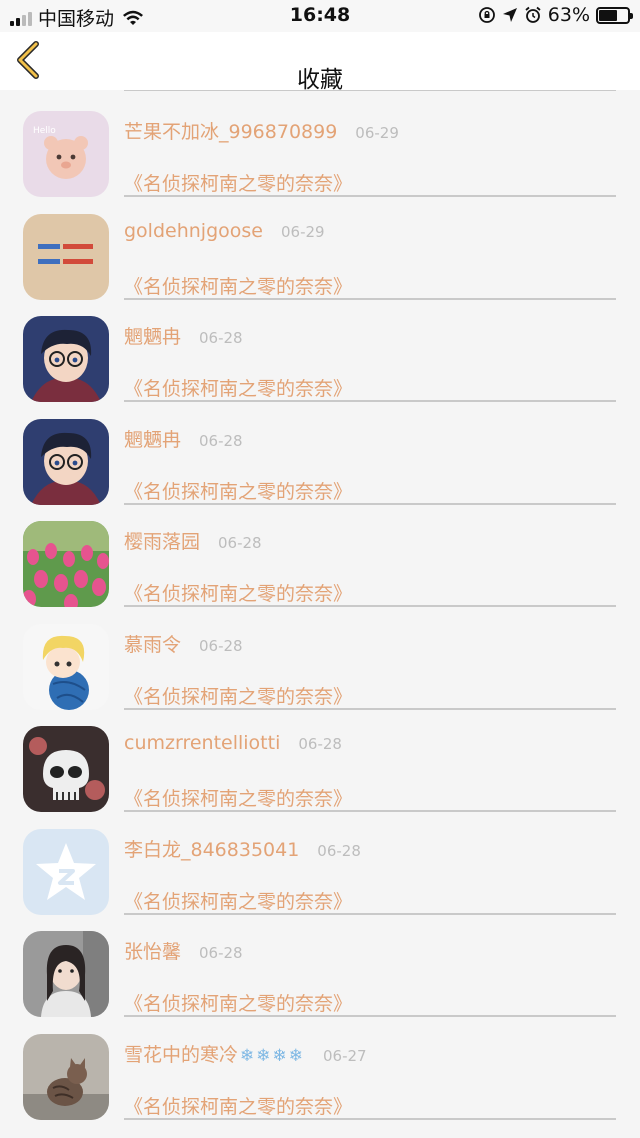 Image resolution: width=640 pixels, height=1138 pixels. Describe the element at coordinates (320, 16) in the screenshot. I see `status-bar: 中国移动 16:48 63%` at that location.